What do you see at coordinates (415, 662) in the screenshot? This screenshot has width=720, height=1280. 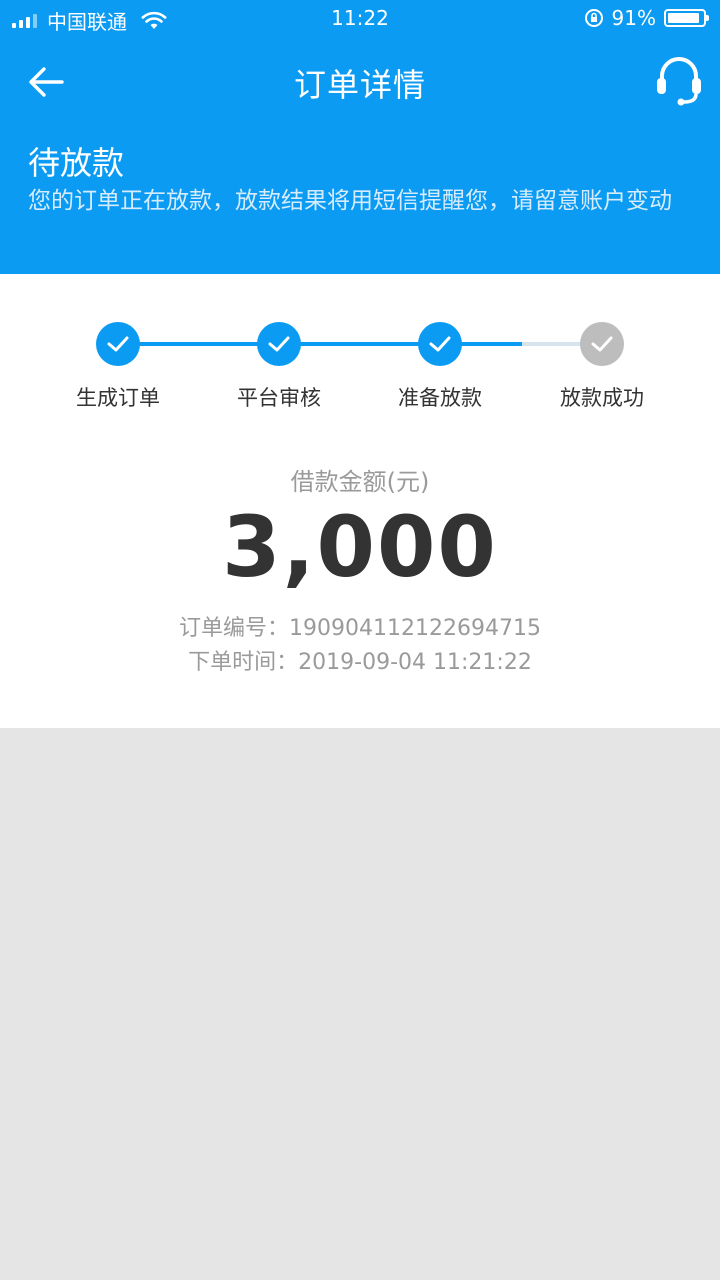 I see `order-time-value: 2019-09-04 11:21:22` at bounding box center [415, 662].